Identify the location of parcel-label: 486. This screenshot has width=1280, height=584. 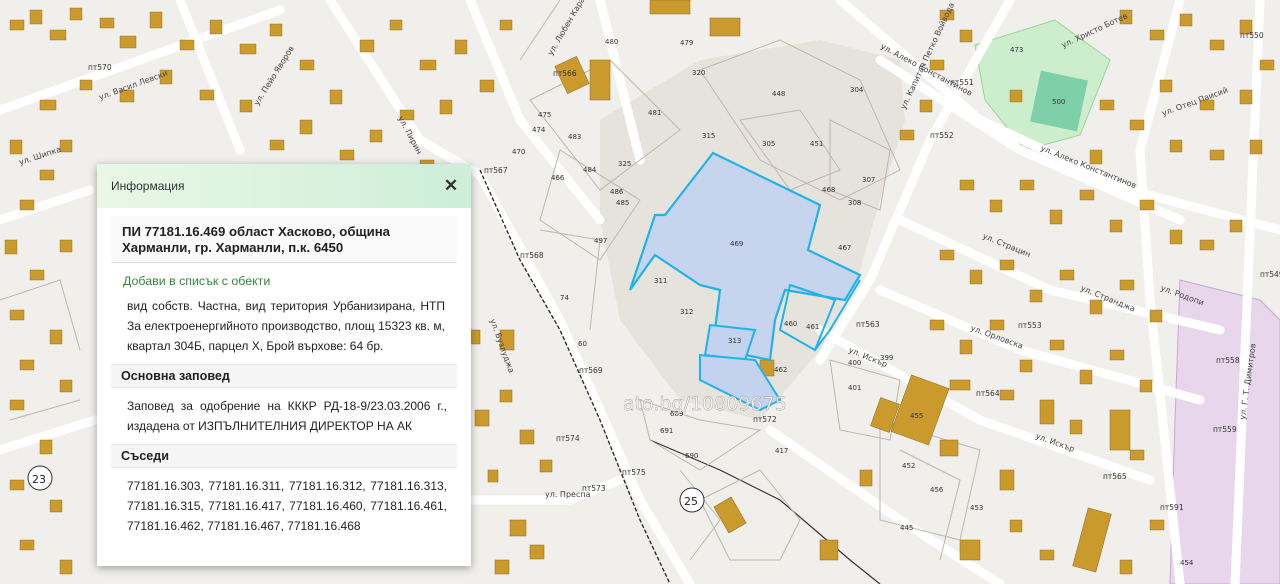
(617, 192).